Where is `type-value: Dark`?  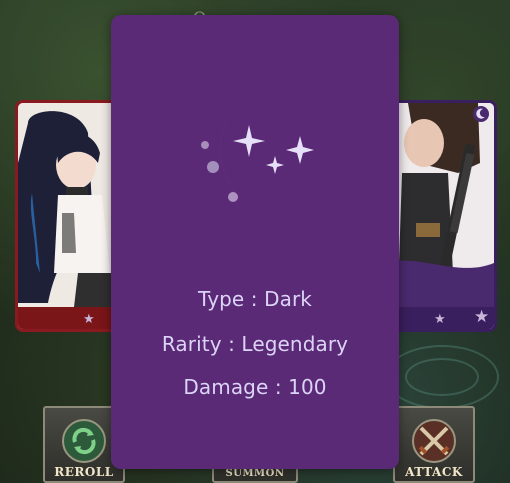
type-value: Dark is located at coordinates (288, 299).